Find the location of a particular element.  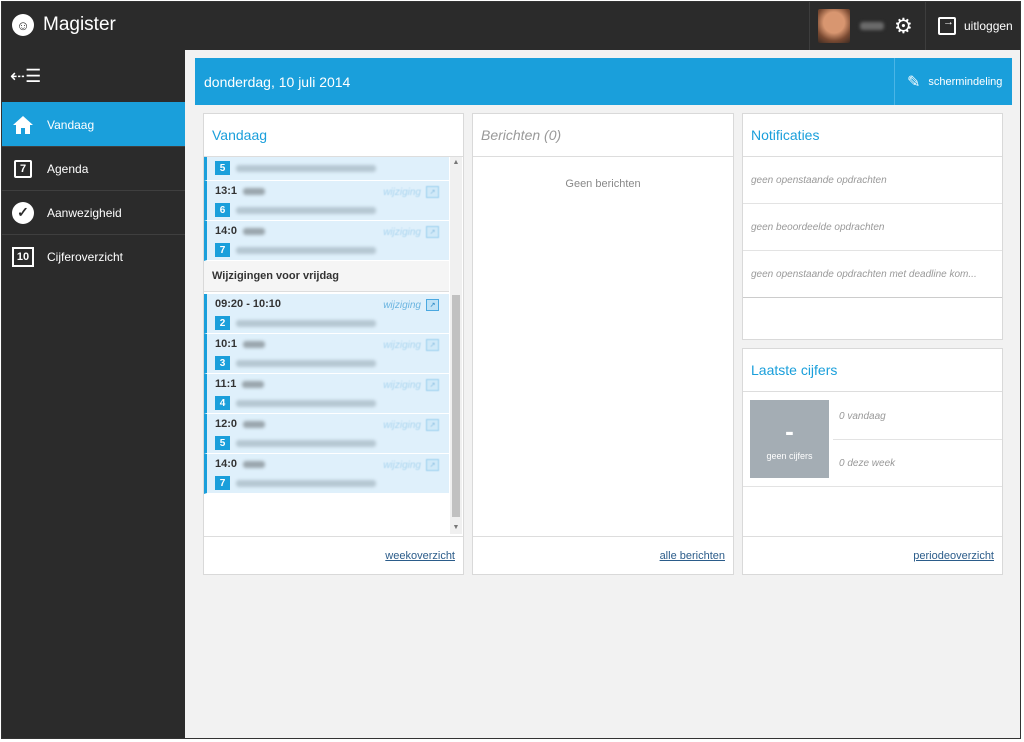

grades-icon: 10 is located at coordinates (23, 257).